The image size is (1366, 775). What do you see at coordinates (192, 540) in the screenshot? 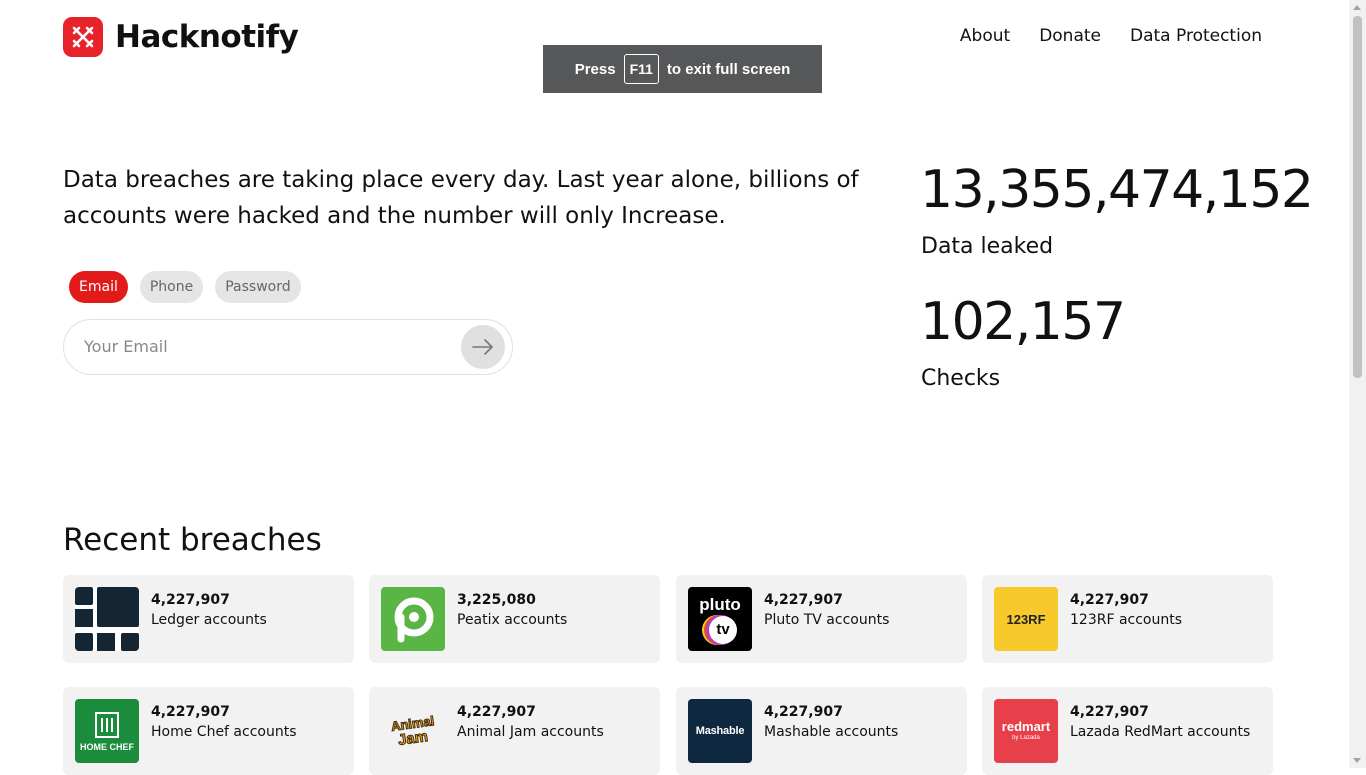
I see `recent-breaches-title: Recent breaches` at bounding box center [192, 540].